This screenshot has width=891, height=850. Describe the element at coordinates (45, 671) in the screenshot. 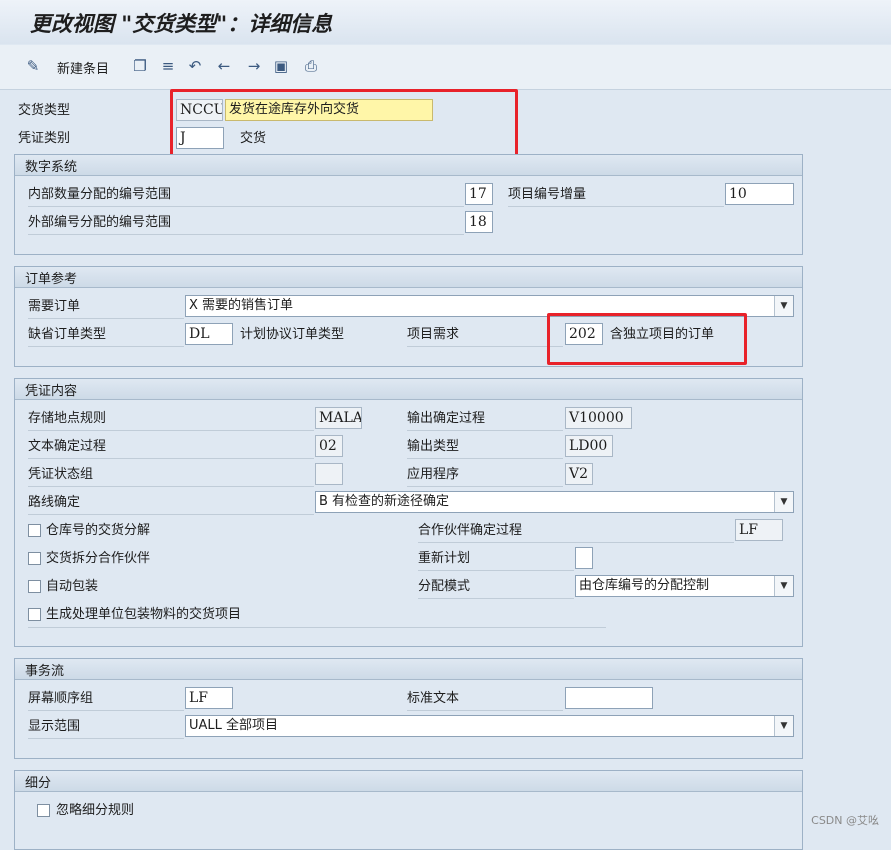

I see `transaction-flow-title: 事务流` at that location.